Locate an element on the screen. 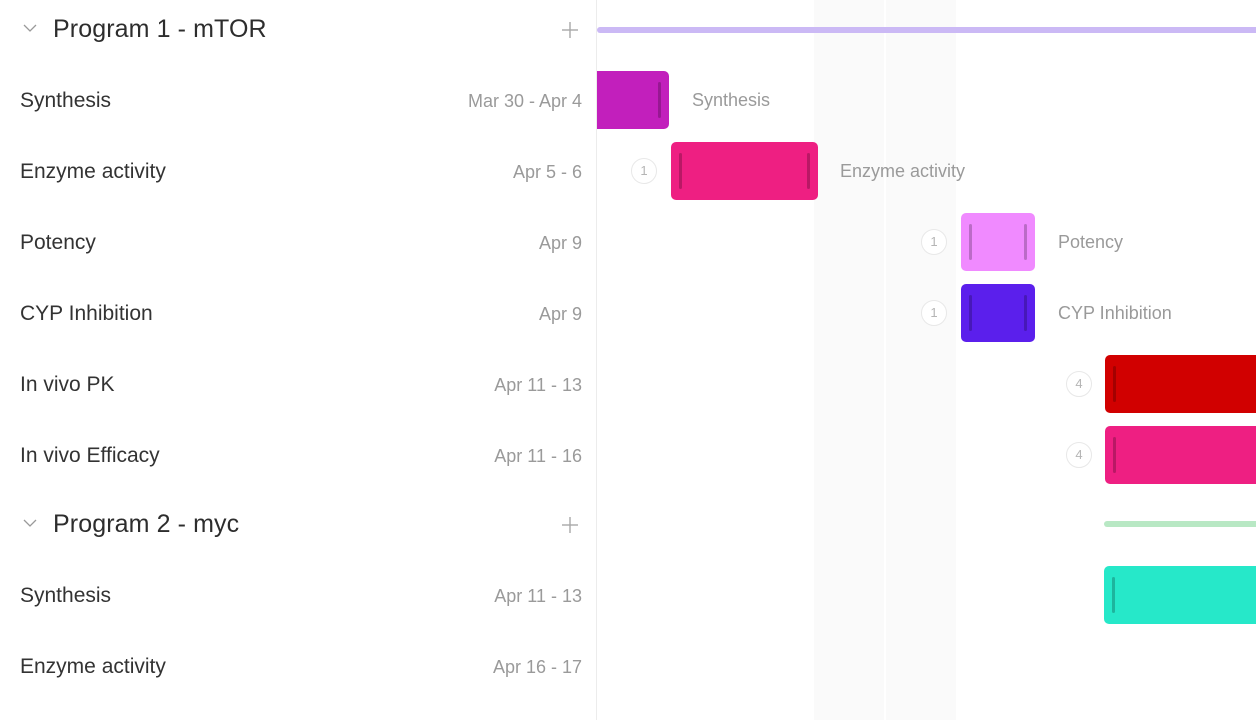  task-name: Potency is located at coordinates (58, 242).